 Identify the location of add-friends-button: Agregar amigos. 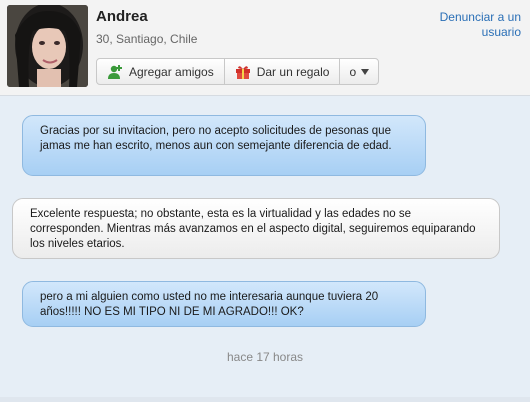
(161, 71).